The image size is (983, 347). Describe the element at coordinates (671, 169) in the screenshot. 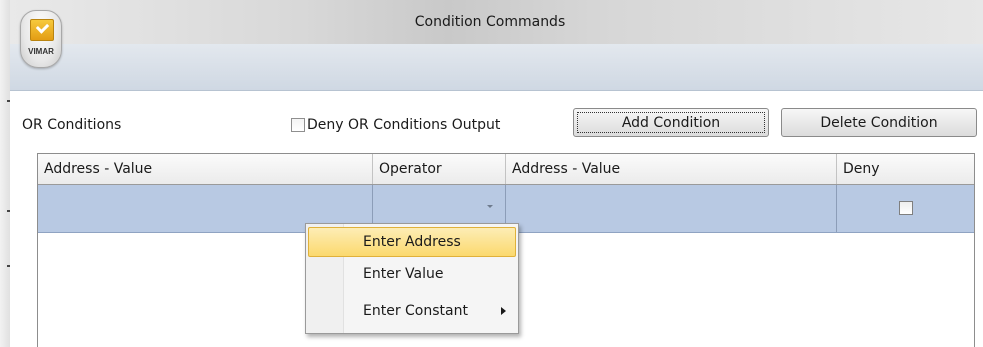

I see `column-header-address-value-2: Address - Value` at that location.